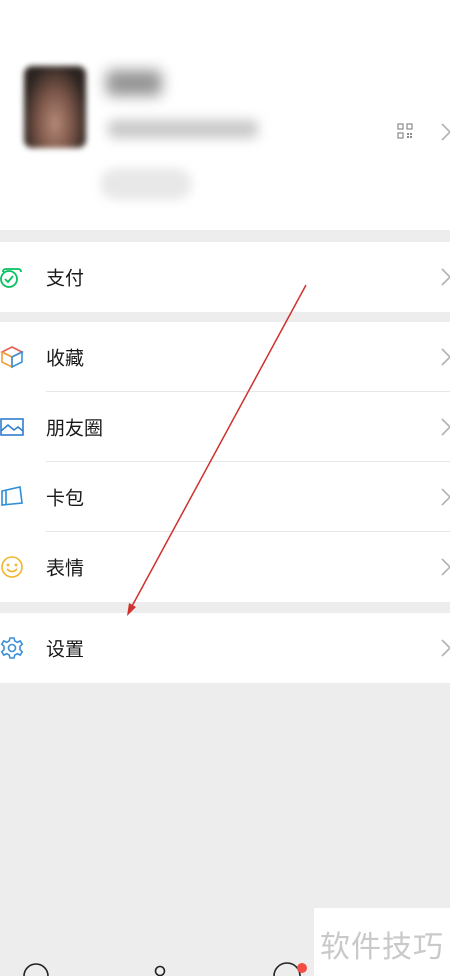 The height and width of the screenshot is (976, 450). What do you see at coordinates (405, 131) in the screenshot?
I see `qr-code-icon` at bounding box center [405, 131].